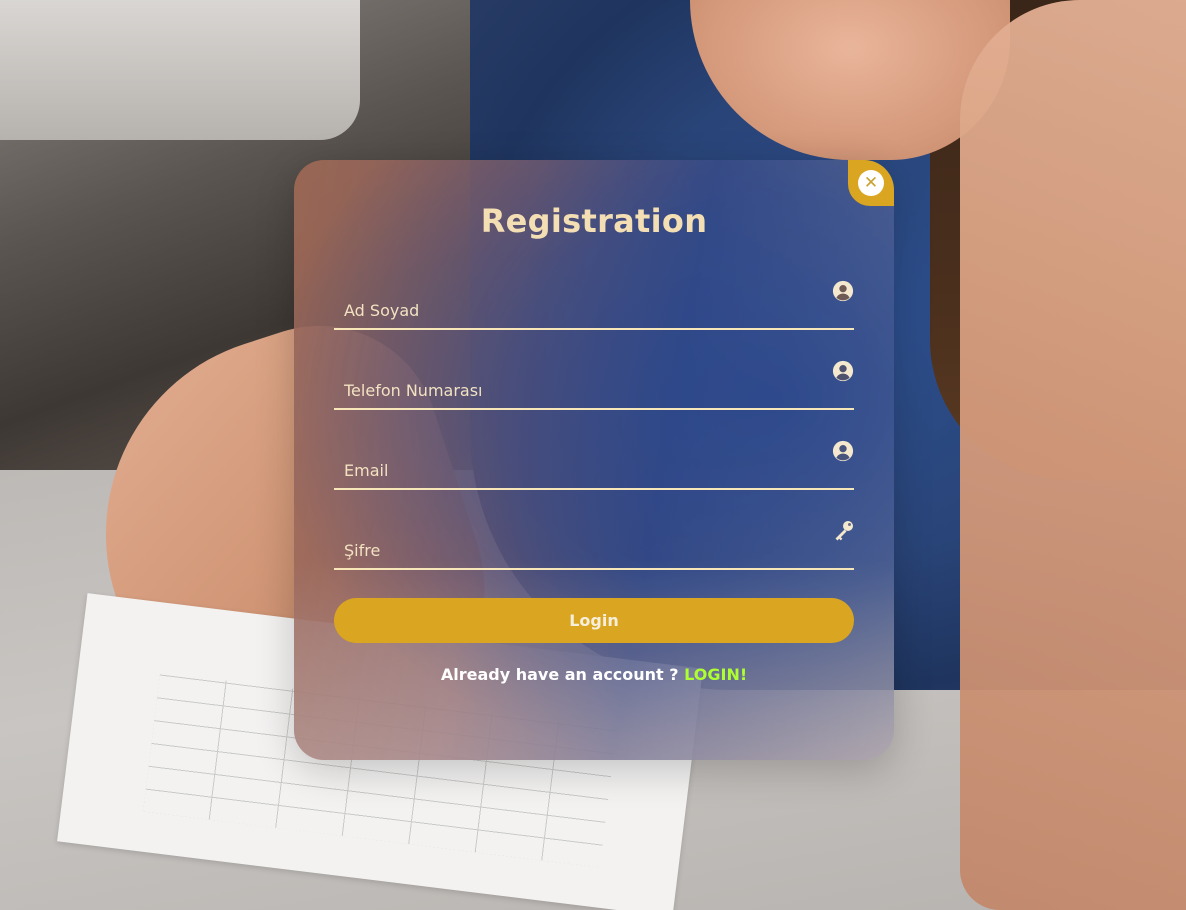  I want to click on email-input, so click(574, 464).